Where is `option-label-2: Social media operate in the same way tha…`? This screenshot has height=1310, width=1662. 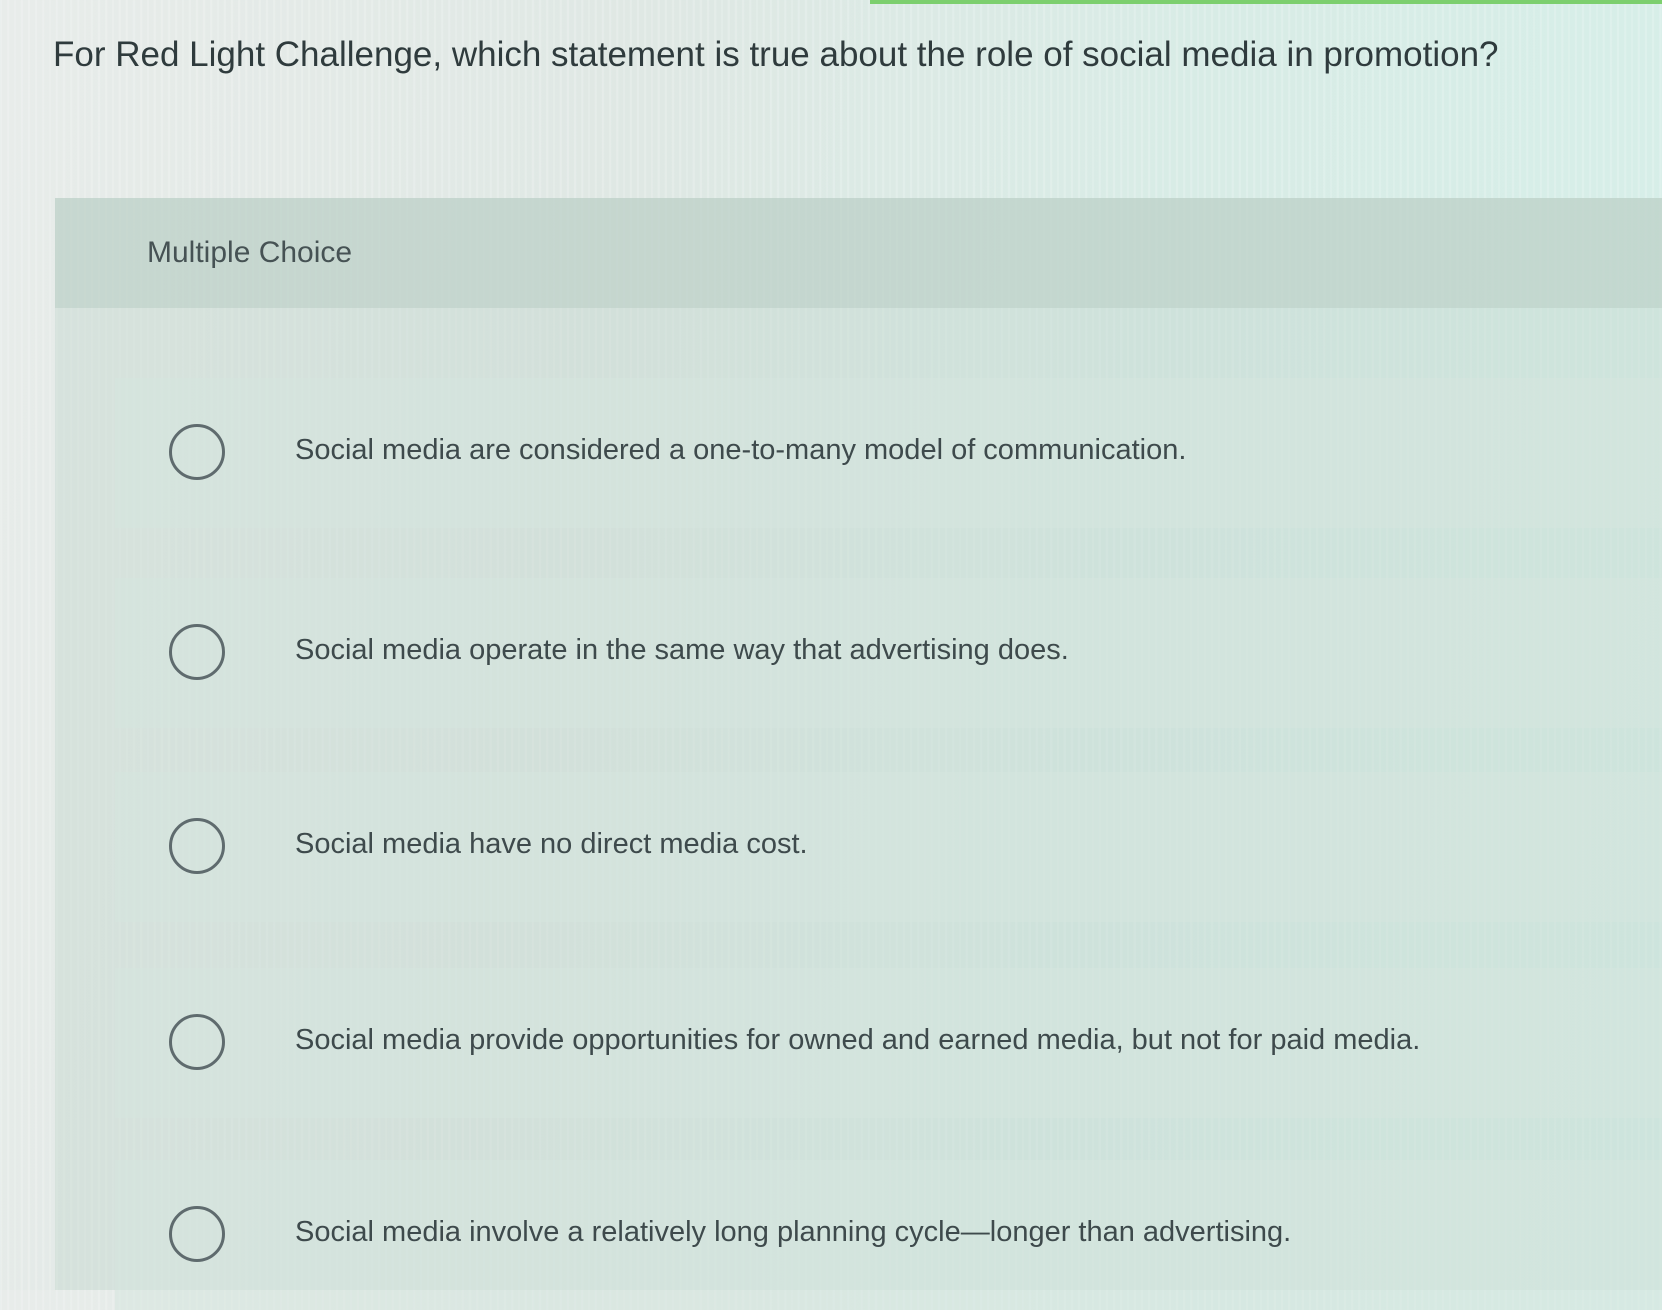
option-label-2: Social media operate in the same way tha… is located at coordinates (682, 650).